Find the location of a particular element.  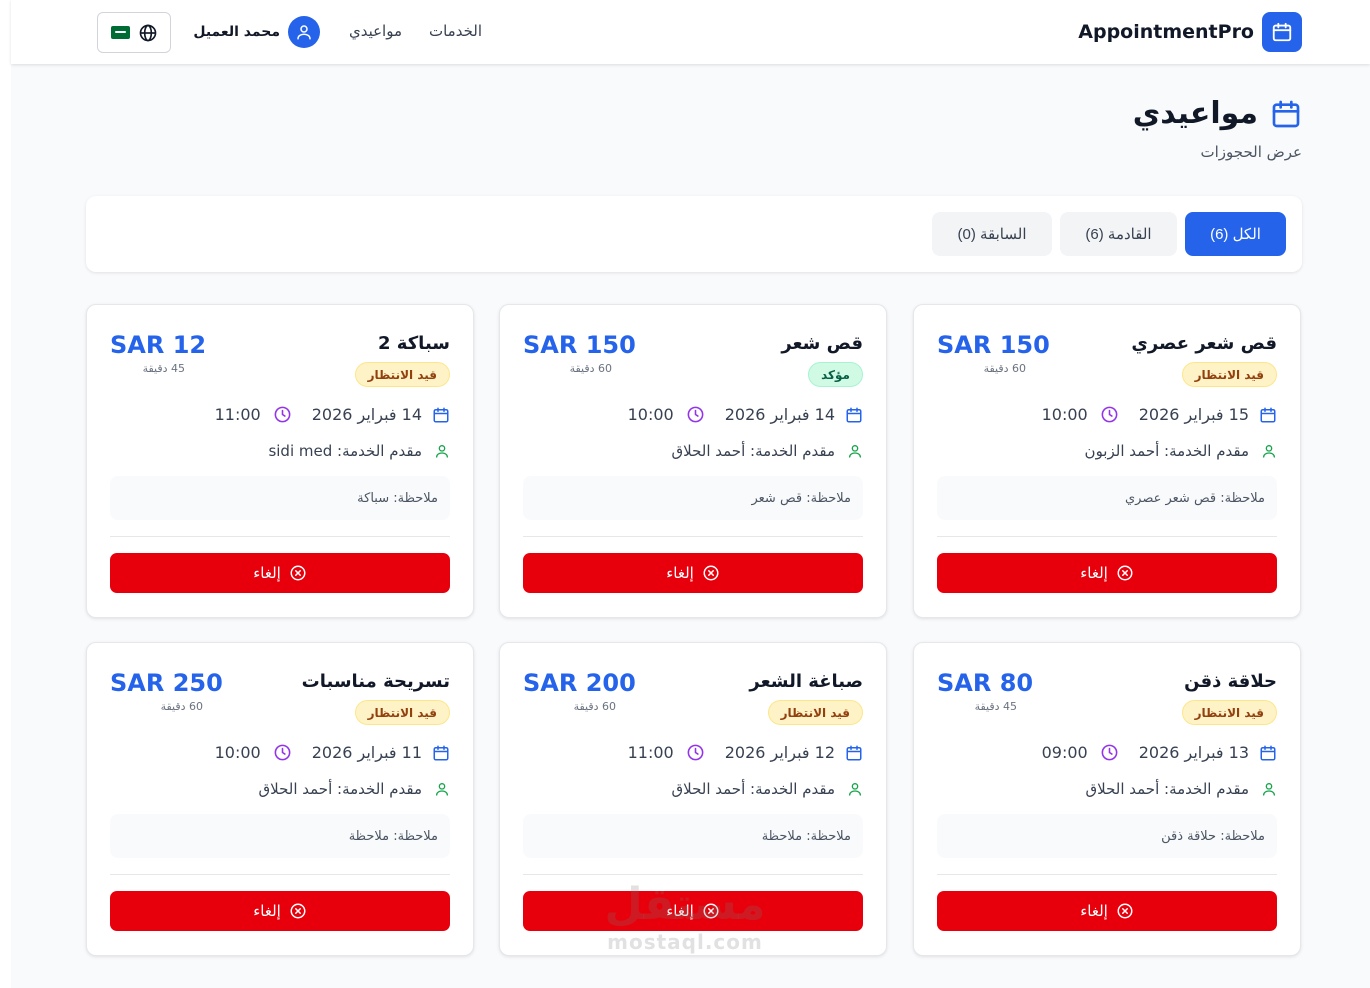

date-time-row: 14 فبراير 2026 11:00 is located at coordinates (332, 414).